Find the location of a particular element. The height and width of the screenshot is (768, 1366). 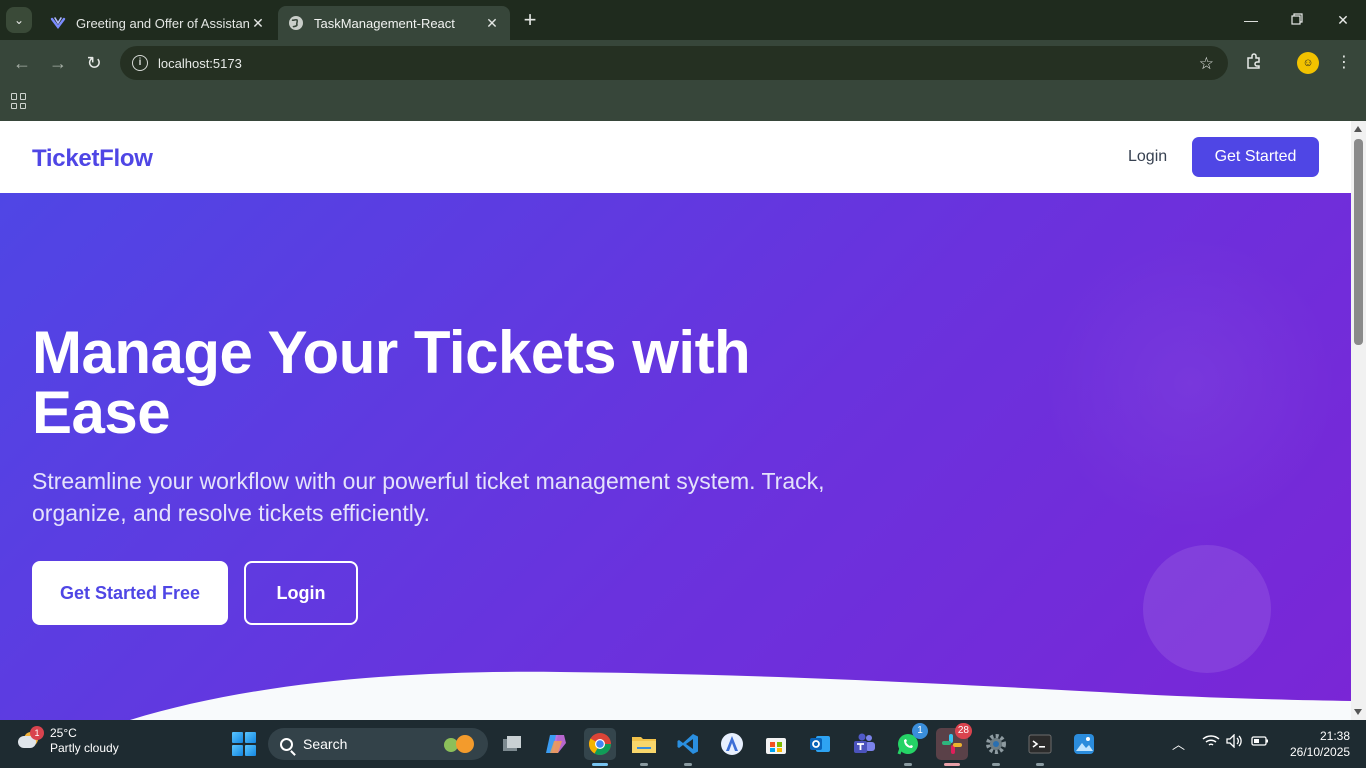

apps-grid-icon is located at coordinates (19, 101).